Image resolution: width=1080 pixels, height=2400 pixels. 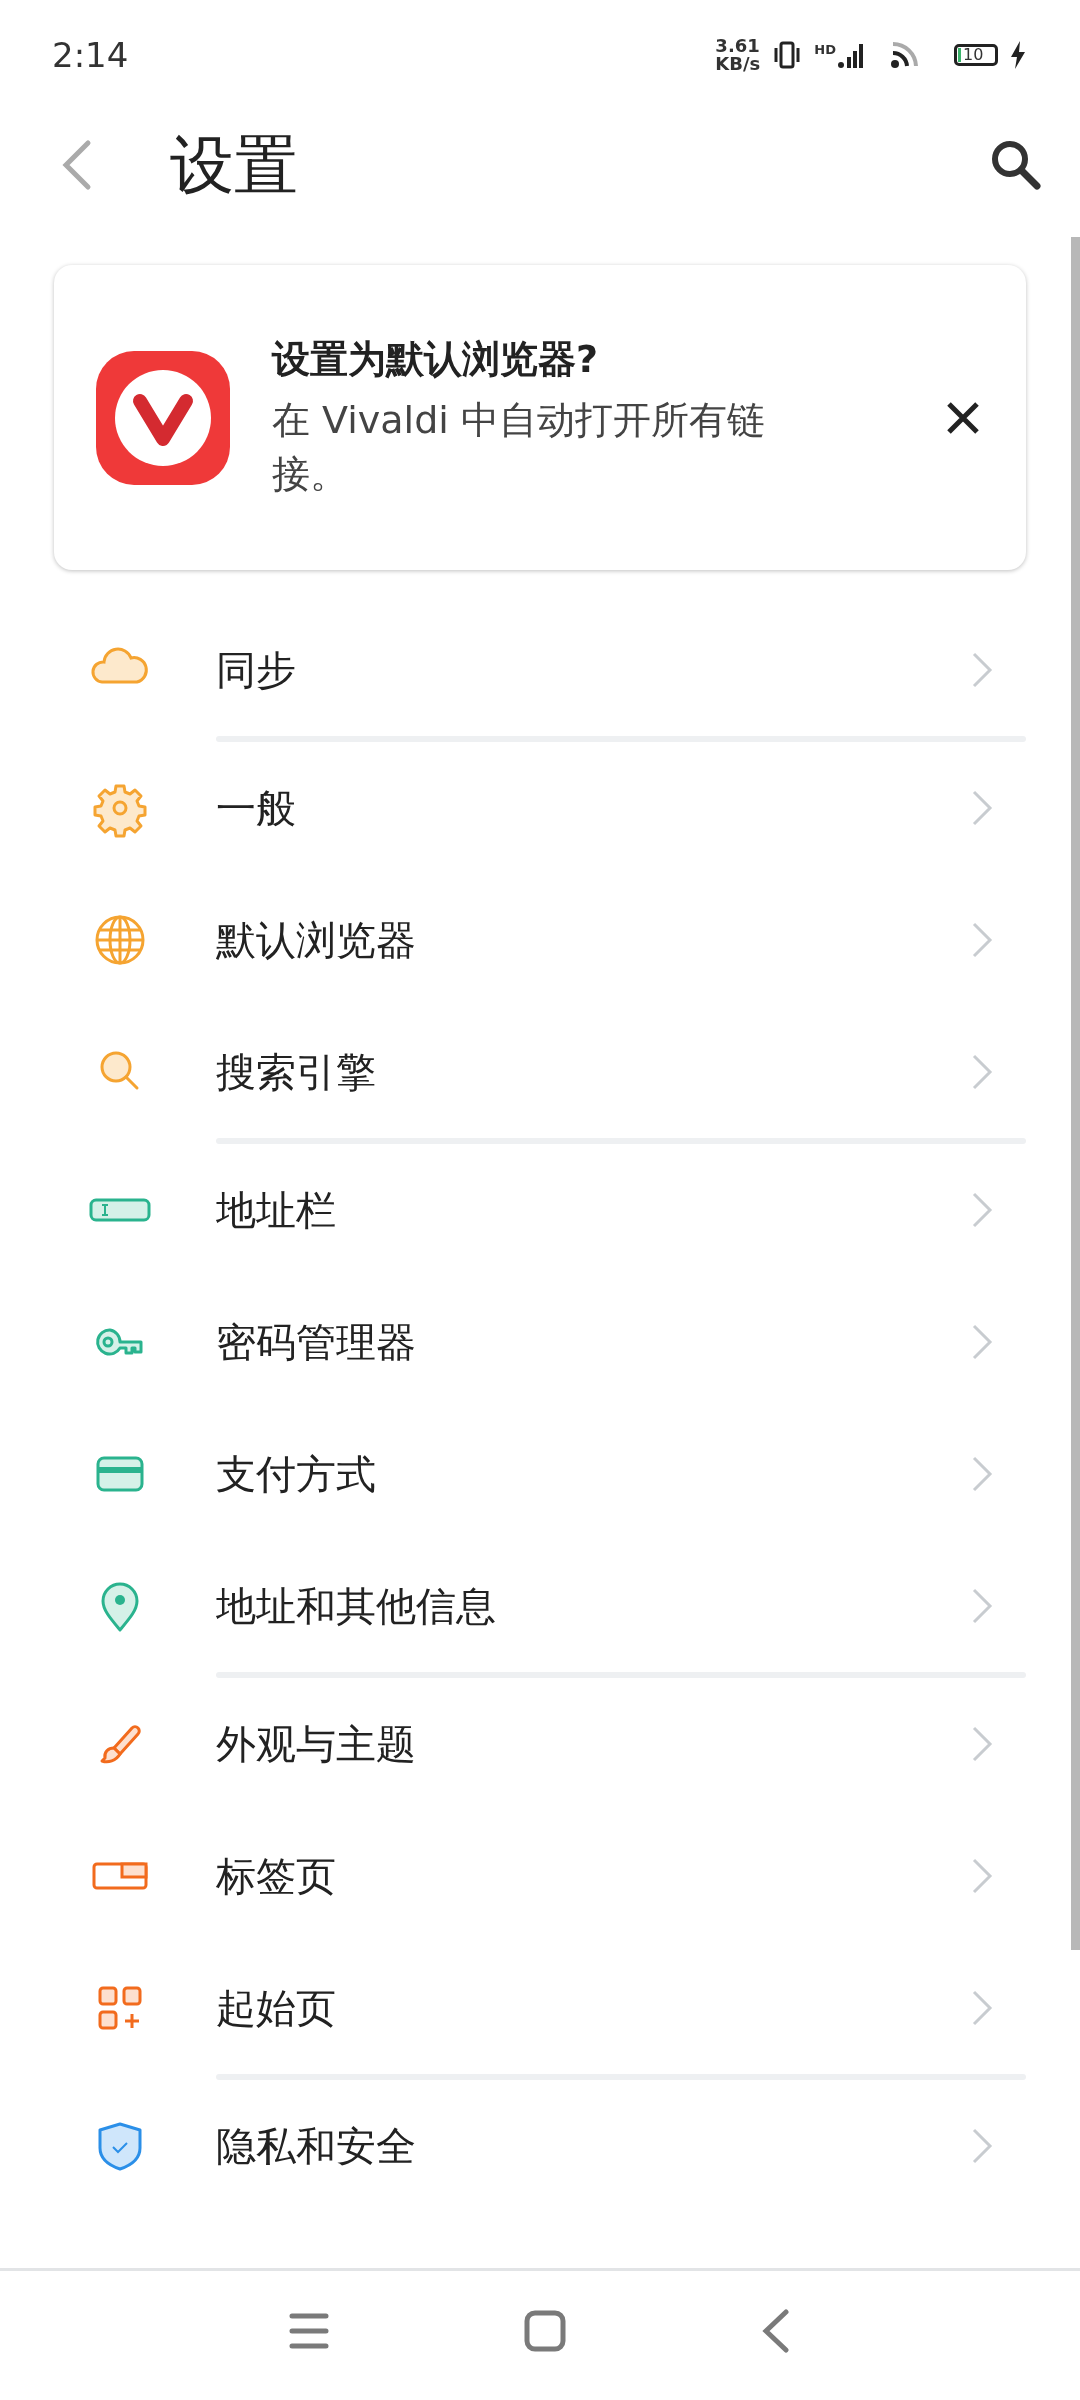 I want to click on settings-row: 地址栏, so click(x=528, y=1210).